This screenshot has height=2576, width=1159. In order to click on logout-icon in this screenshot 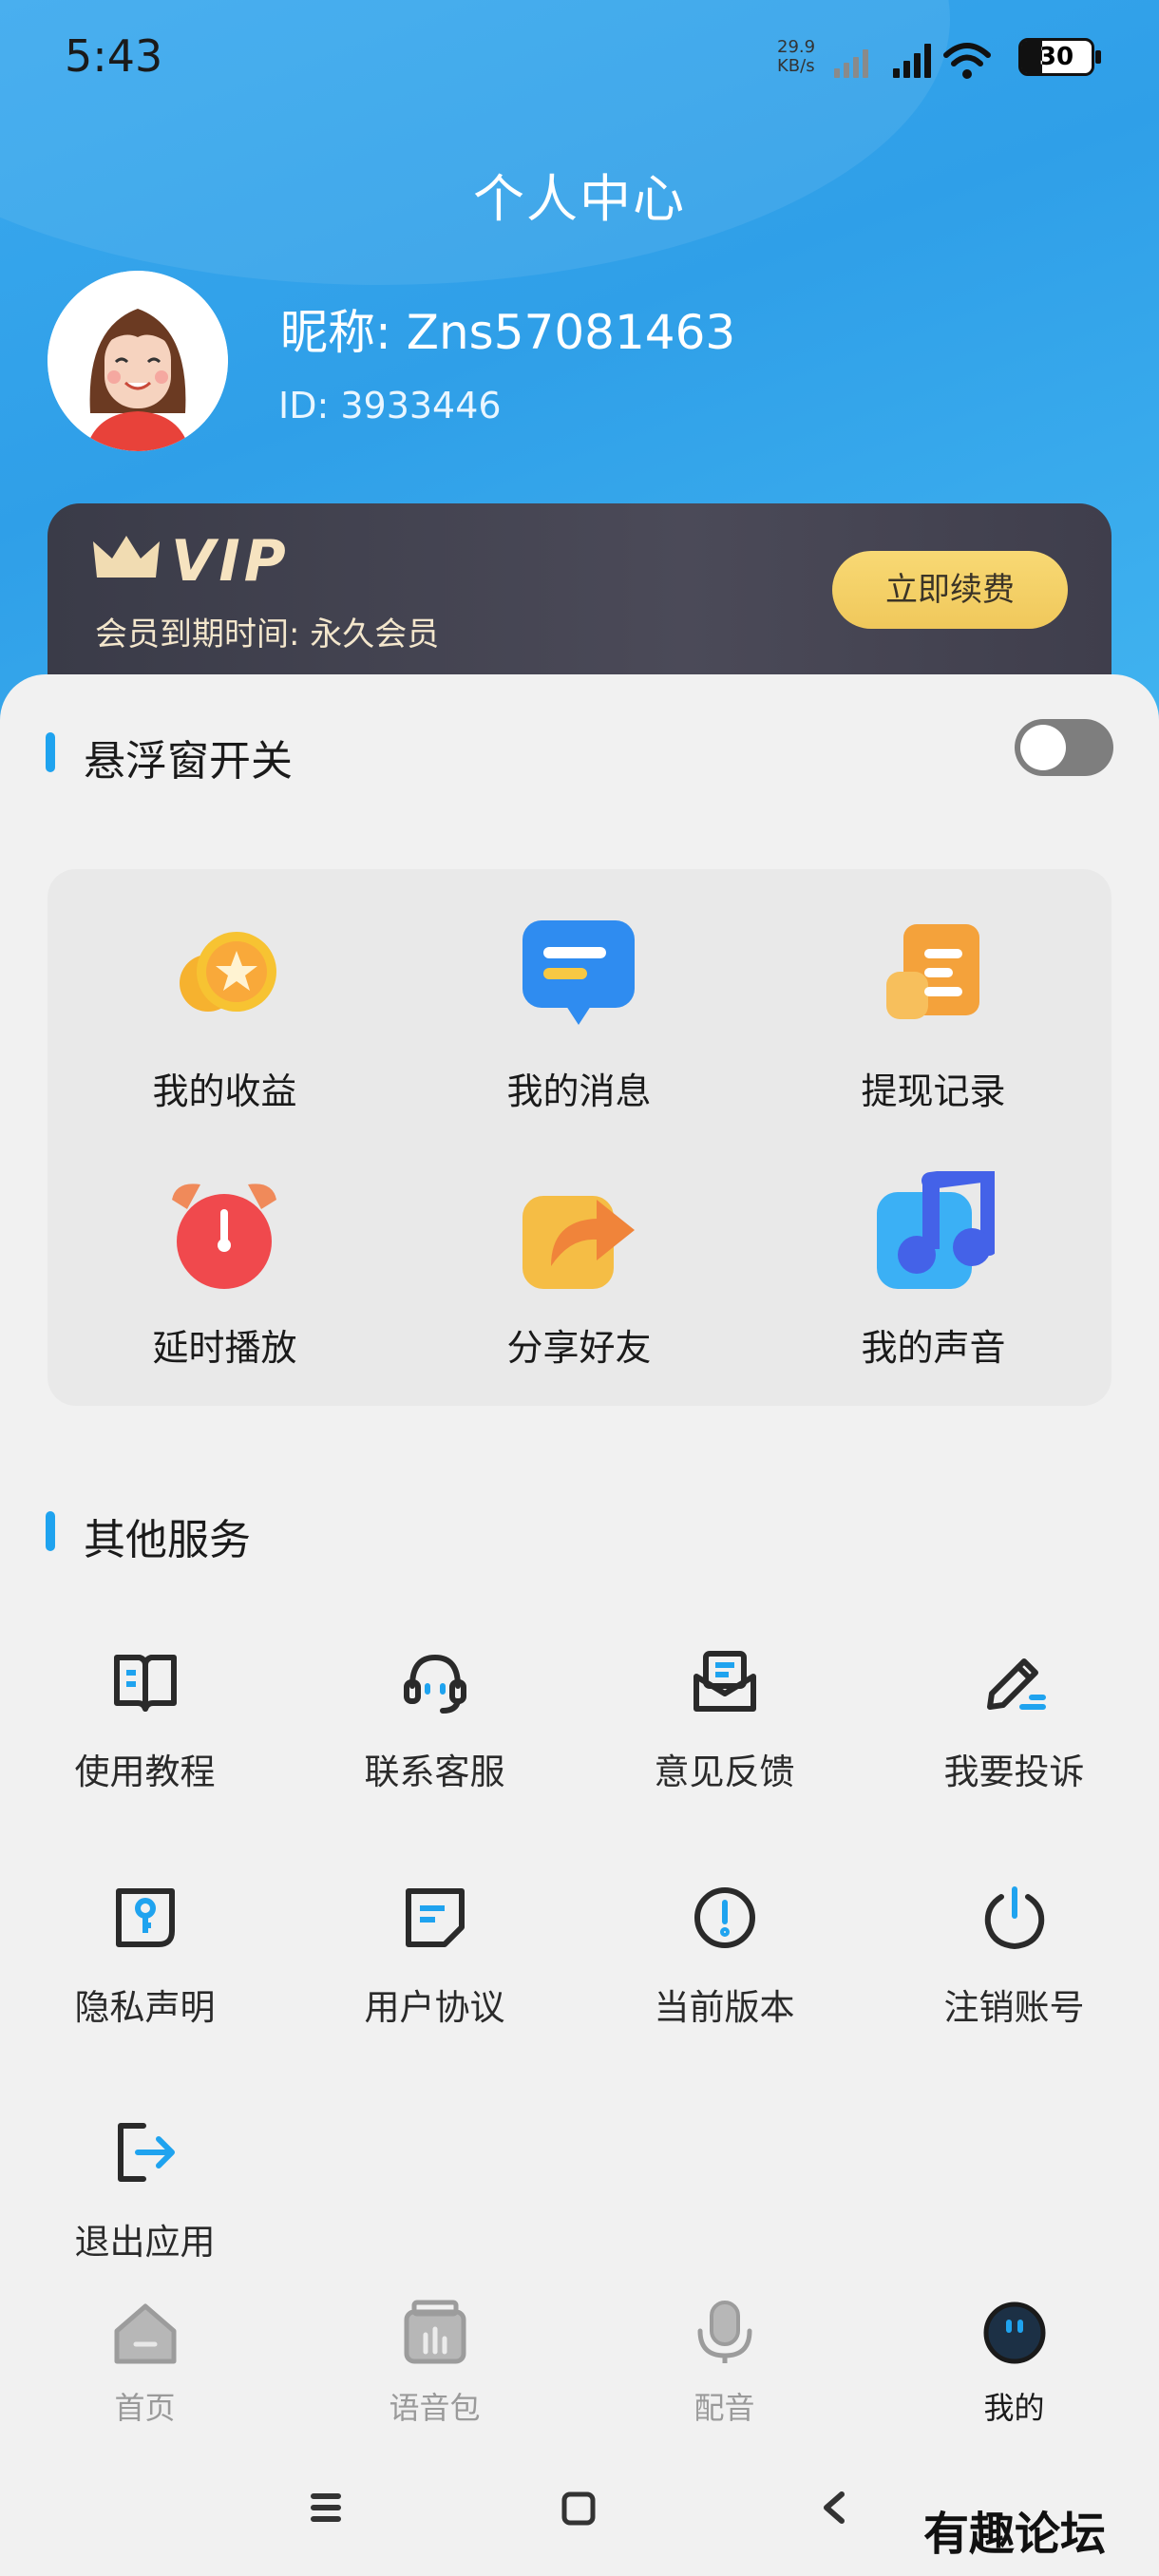, I will do `click(146, 2152)`.